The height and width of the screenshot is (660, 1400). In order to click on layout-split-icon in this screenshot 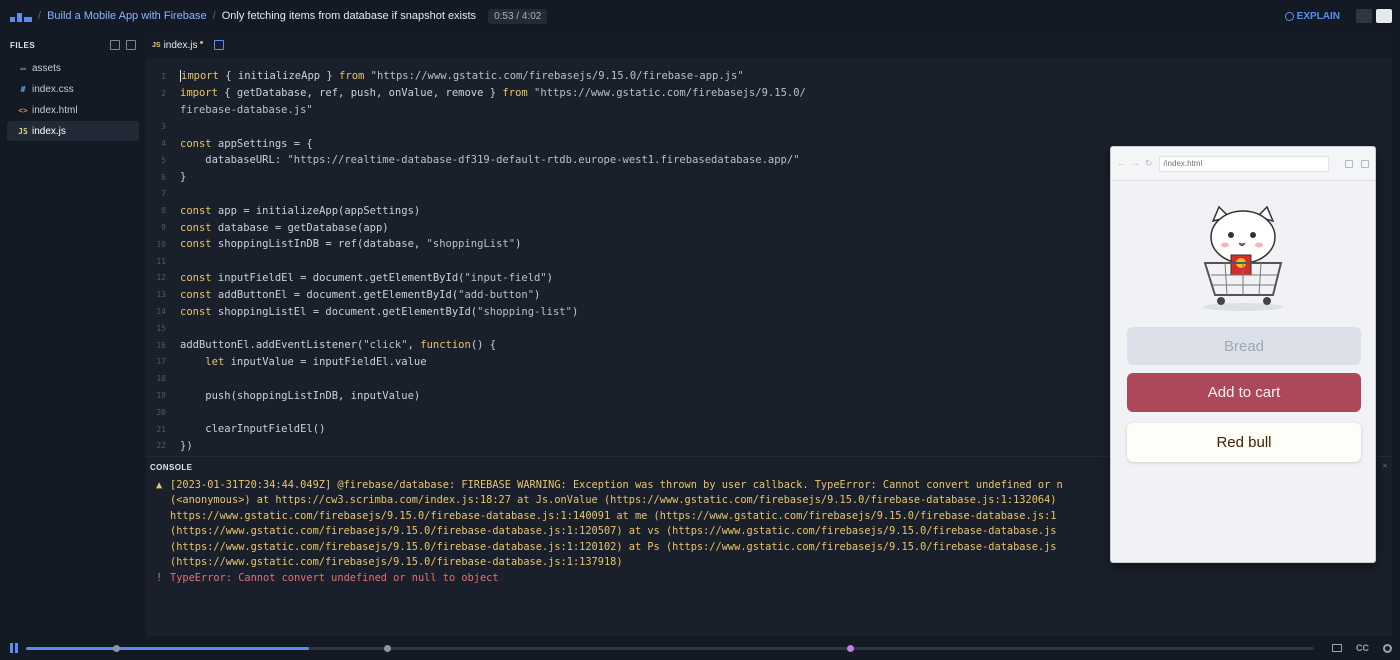, I will do `click(1364, 16)`.